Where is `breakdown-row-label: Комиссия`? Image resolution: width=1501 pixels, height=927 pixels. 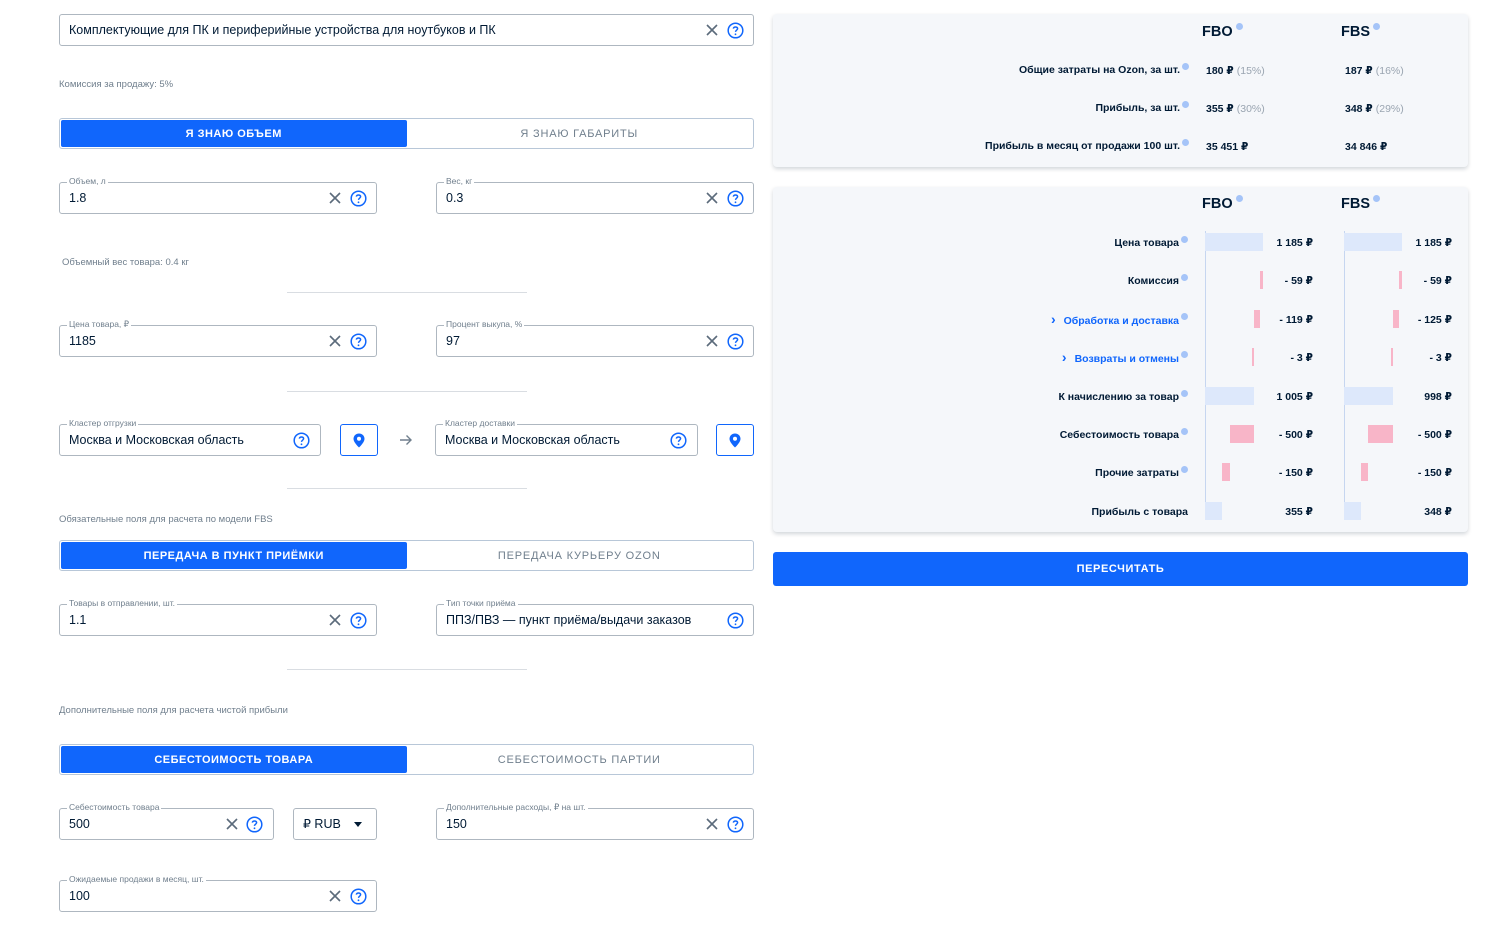
breakdown-row-label: Комиссия is located at coordinates (1157, 281).